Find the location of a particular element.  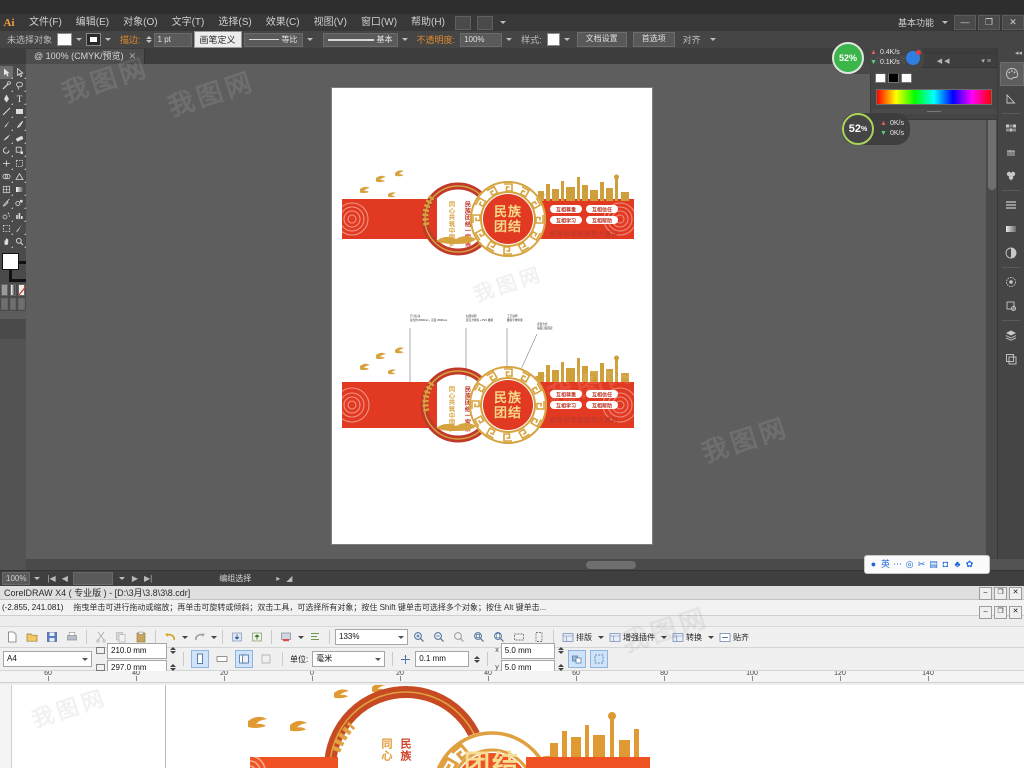

fill-chevron-icon is located at coordinates (79, 39).